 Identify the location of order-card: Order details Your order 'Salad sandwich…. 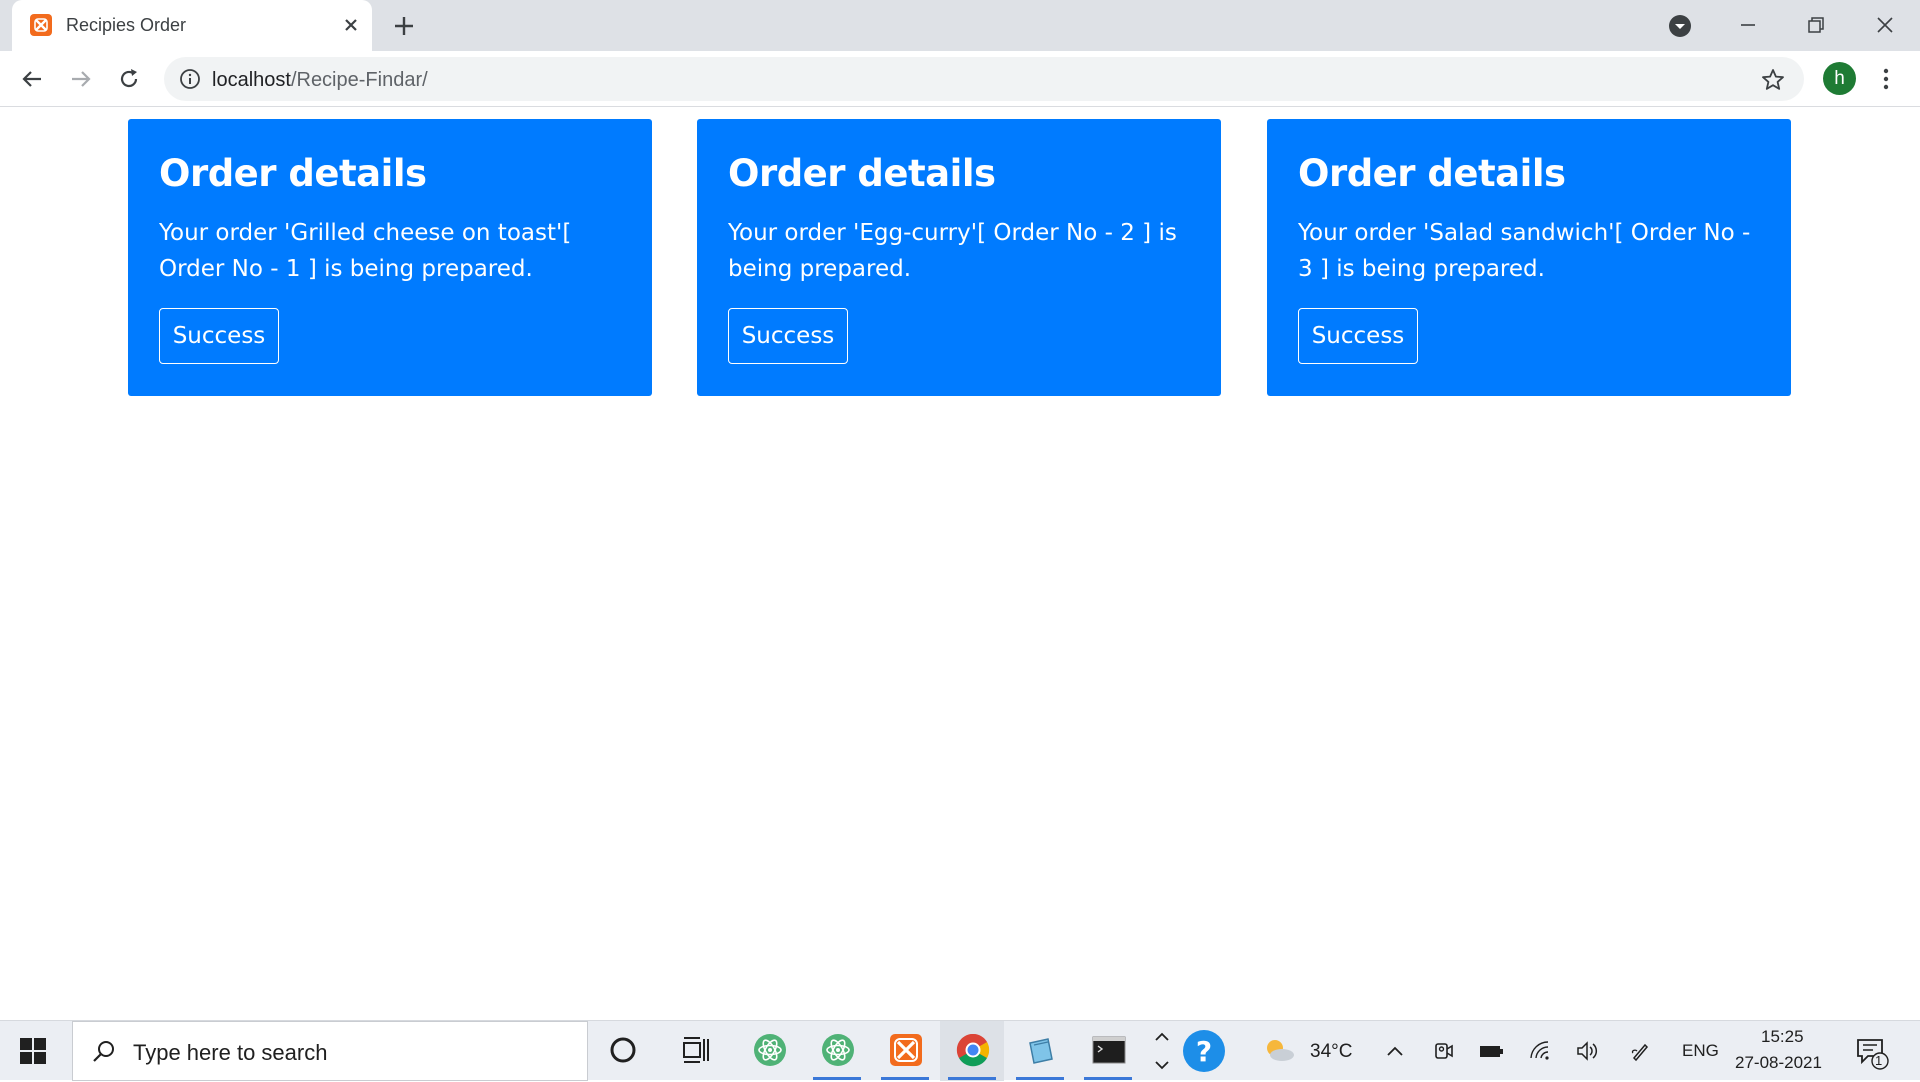
(1529, 257).